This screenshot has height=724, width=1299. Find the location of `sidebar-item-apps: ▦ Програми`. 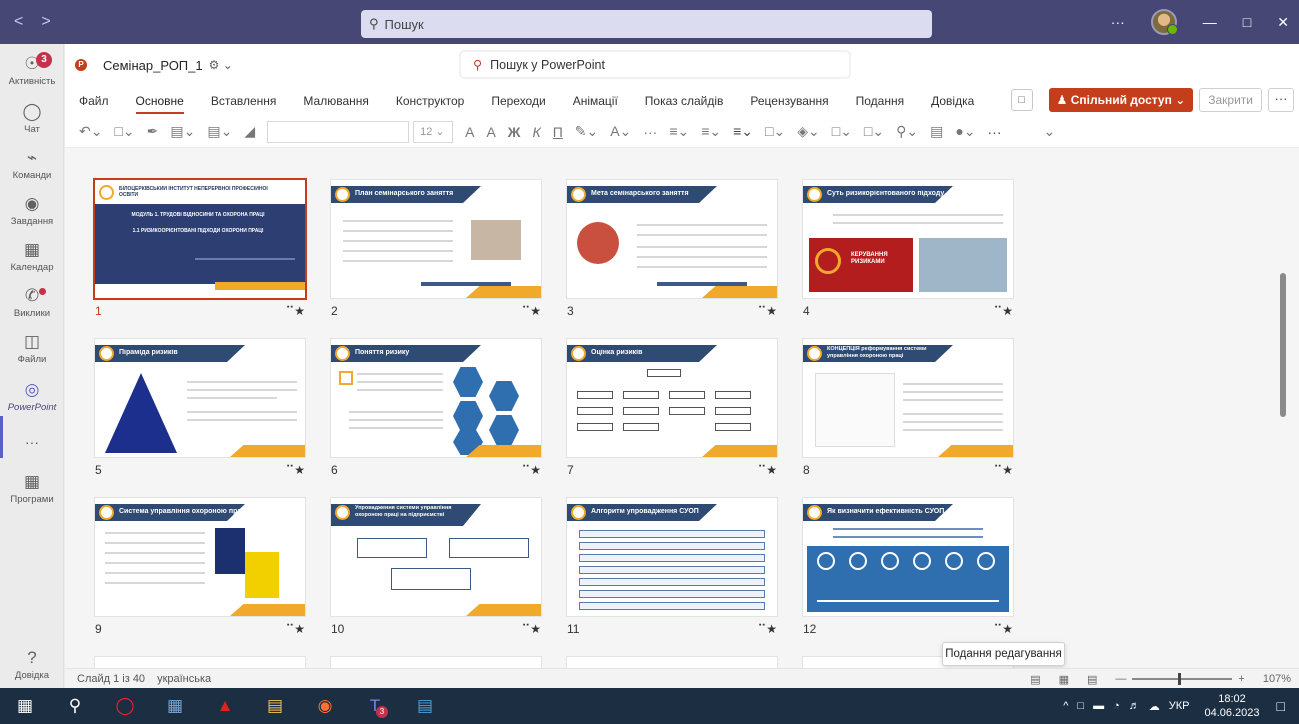

sidebar-item-apps: ▦ Програми is located at coordinates (32, 488).